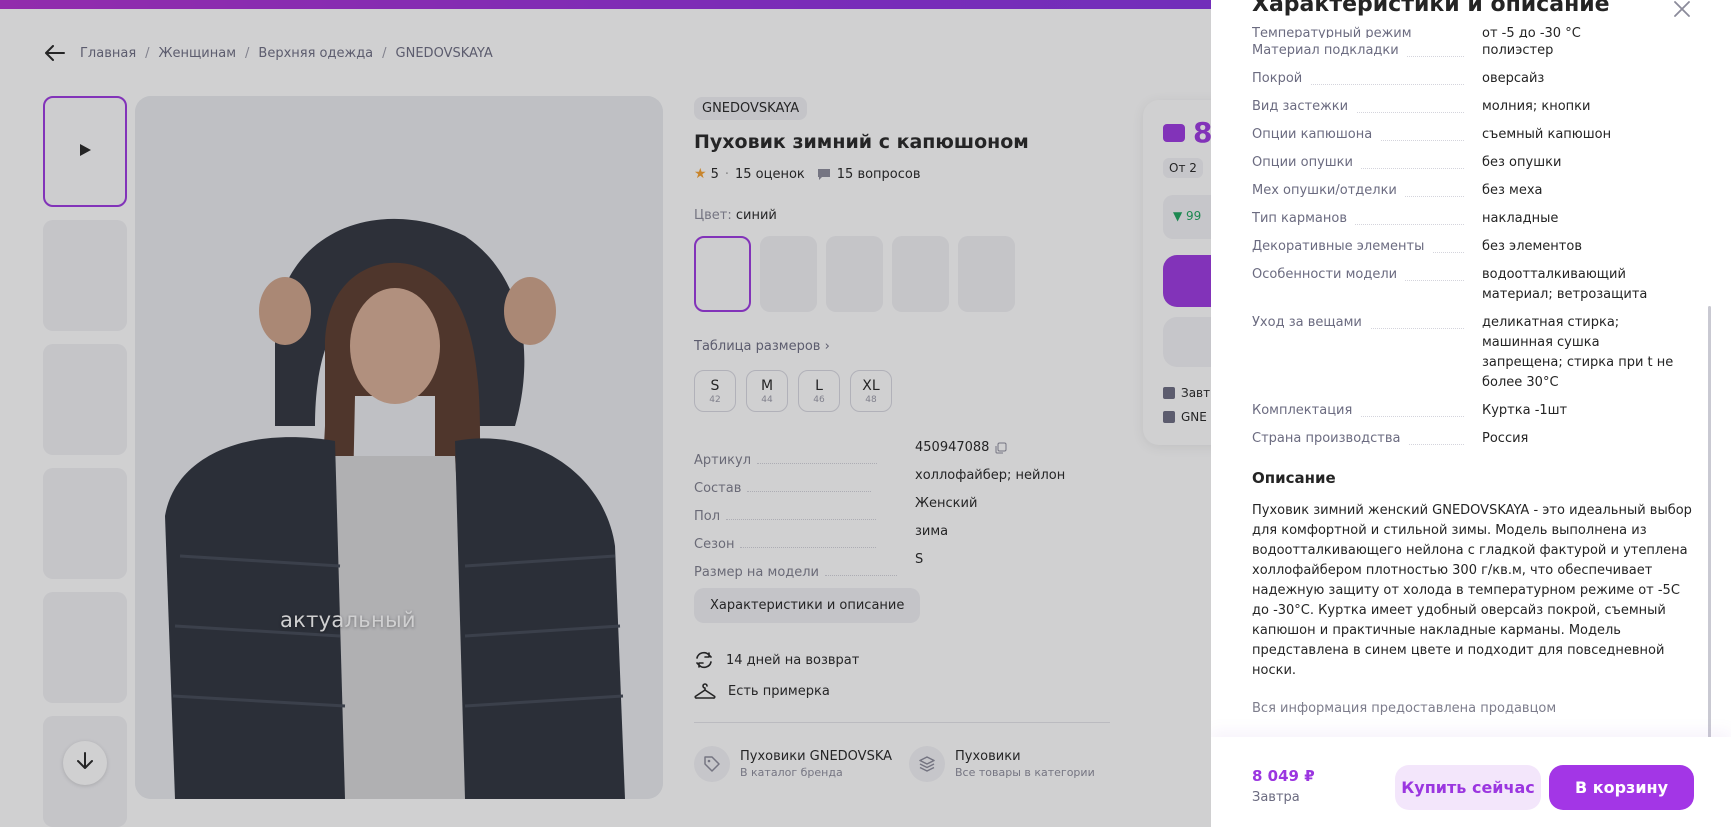 The image size is (1731, 827). Describe the element at coordinates (1467, 31) in the screenshot. I see `spec-row: Температурный режим от -5 до -30 °С` at that location.